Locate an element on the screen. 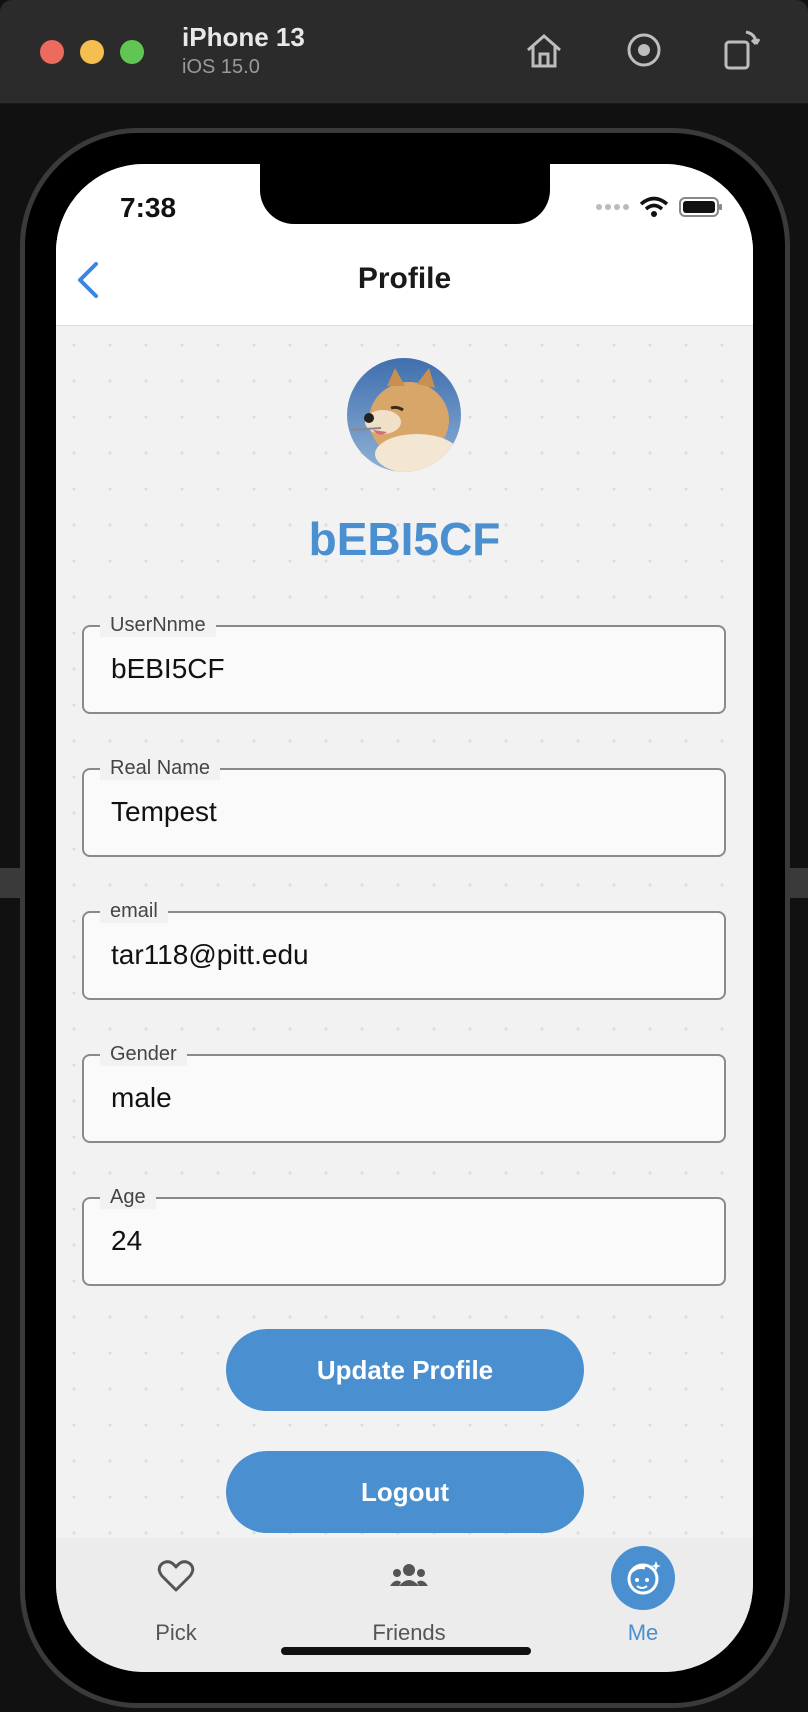 The image size is (808, 1712). username-field-label: UserNnme is located at coordinates (158, 625).